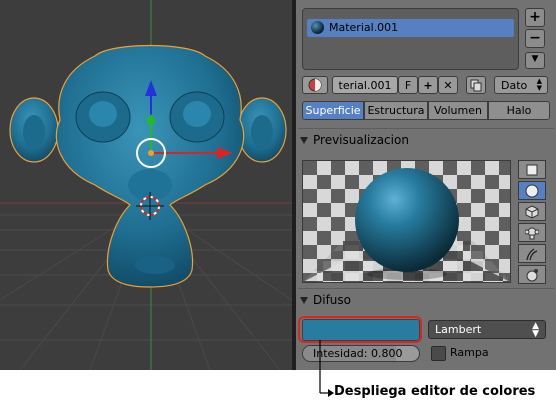  I want to click on diffuse-section-header: Difuso, so click(426, 300).